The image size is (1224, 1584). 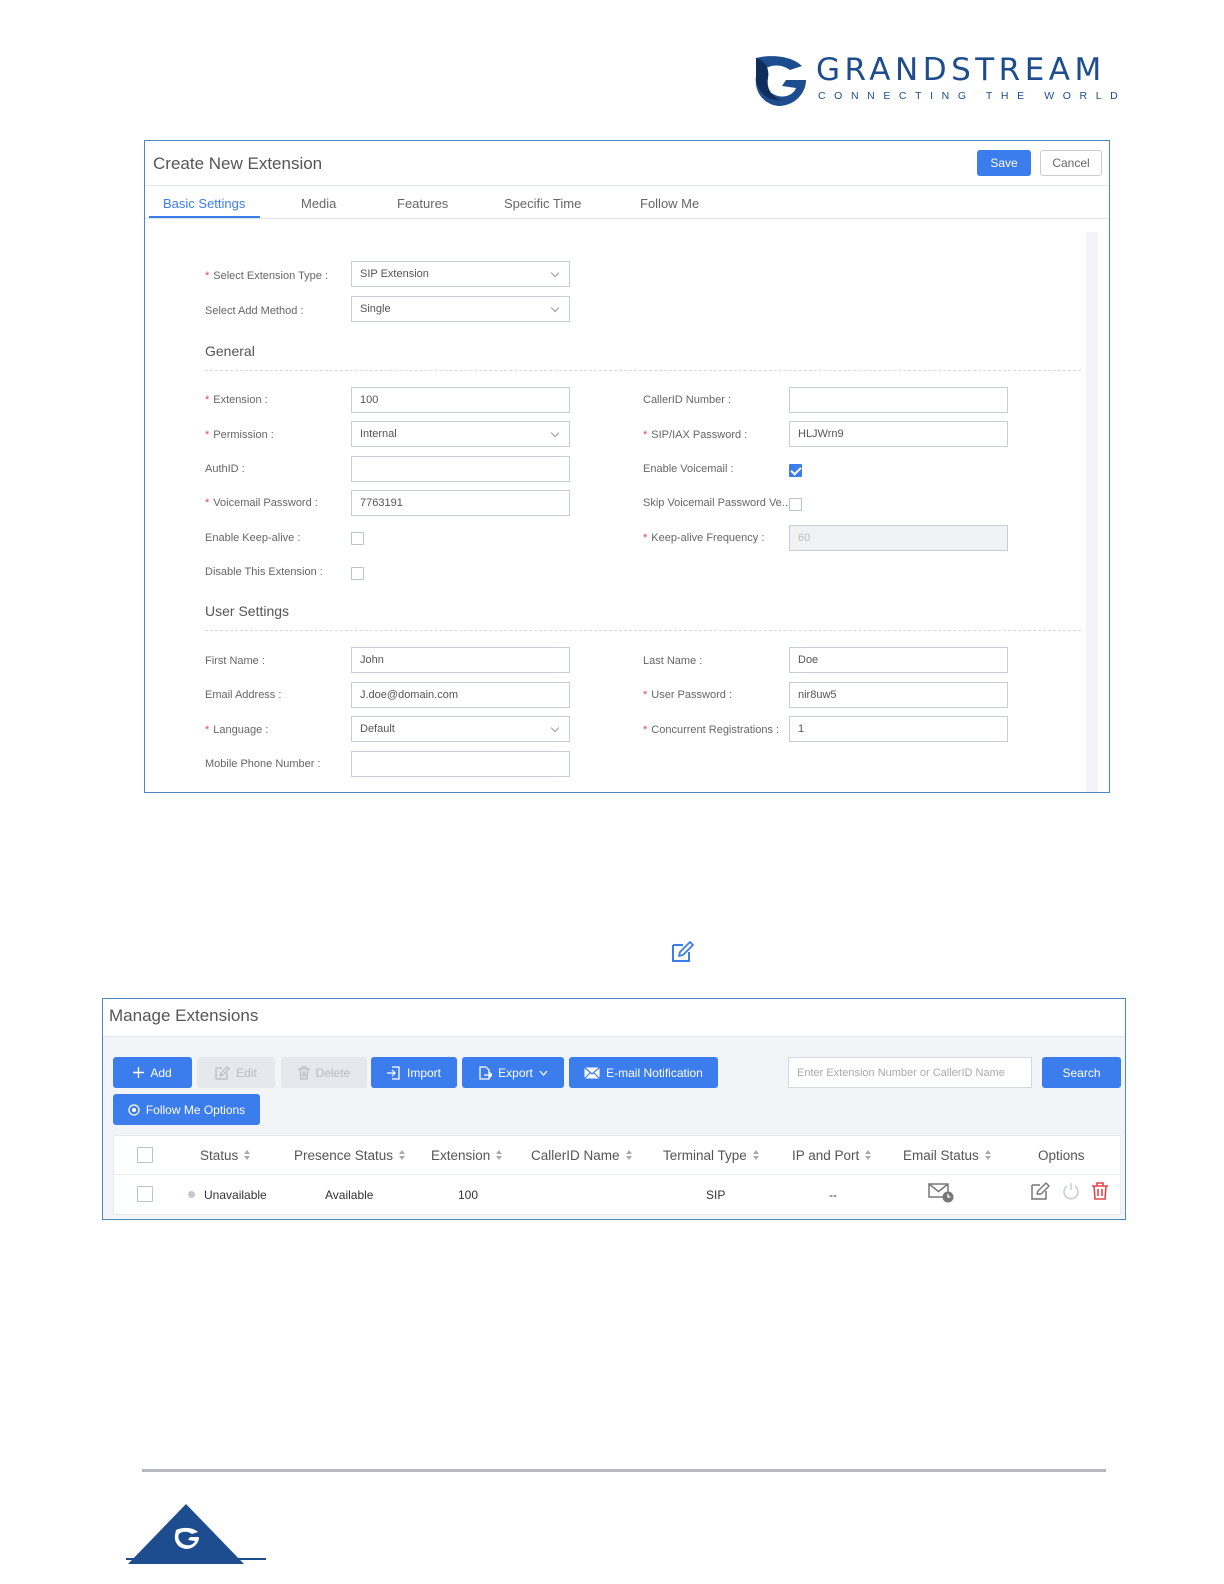 What do you see at coordinates (543, 1073) in the screenshot?
I see `chevron-down-icon` at bounding box center [543, 1073].